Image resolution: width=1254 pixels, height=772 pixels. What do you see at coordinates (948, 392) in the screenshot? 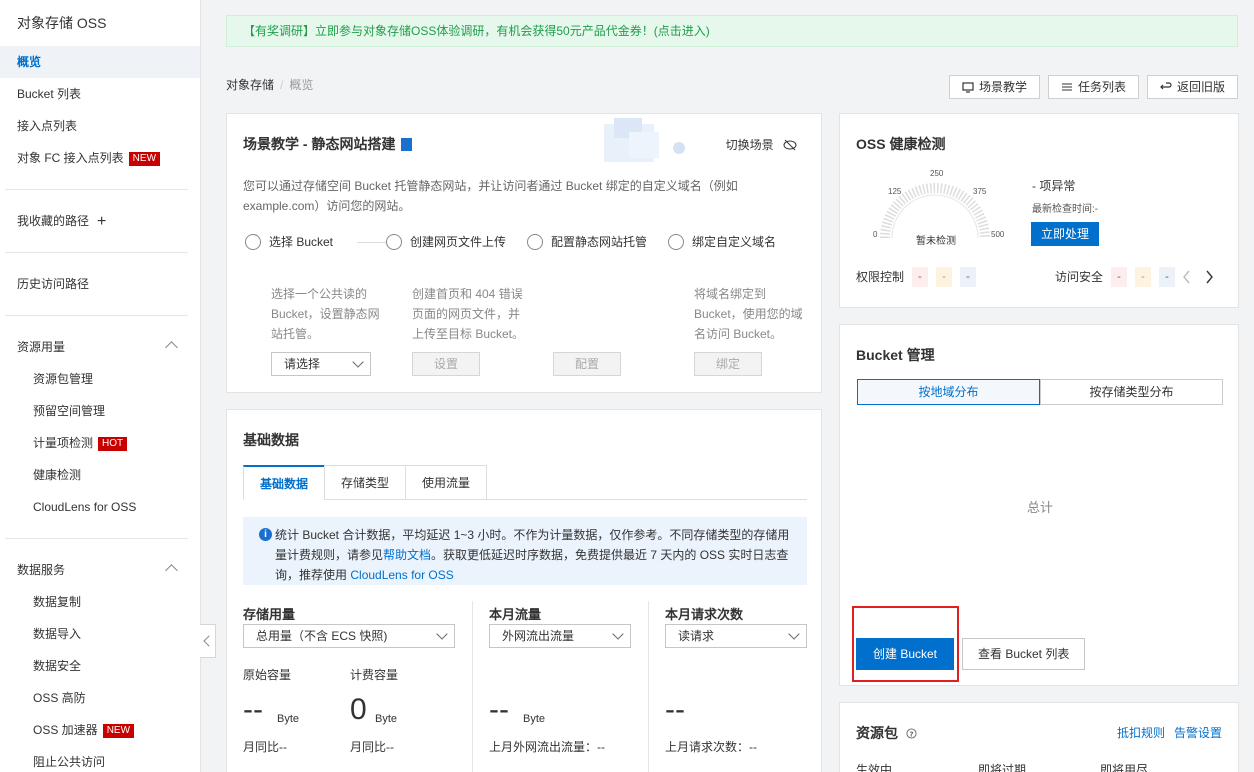
I see `by-region-tab: 按地域分布` at bounding box center [948, 392].